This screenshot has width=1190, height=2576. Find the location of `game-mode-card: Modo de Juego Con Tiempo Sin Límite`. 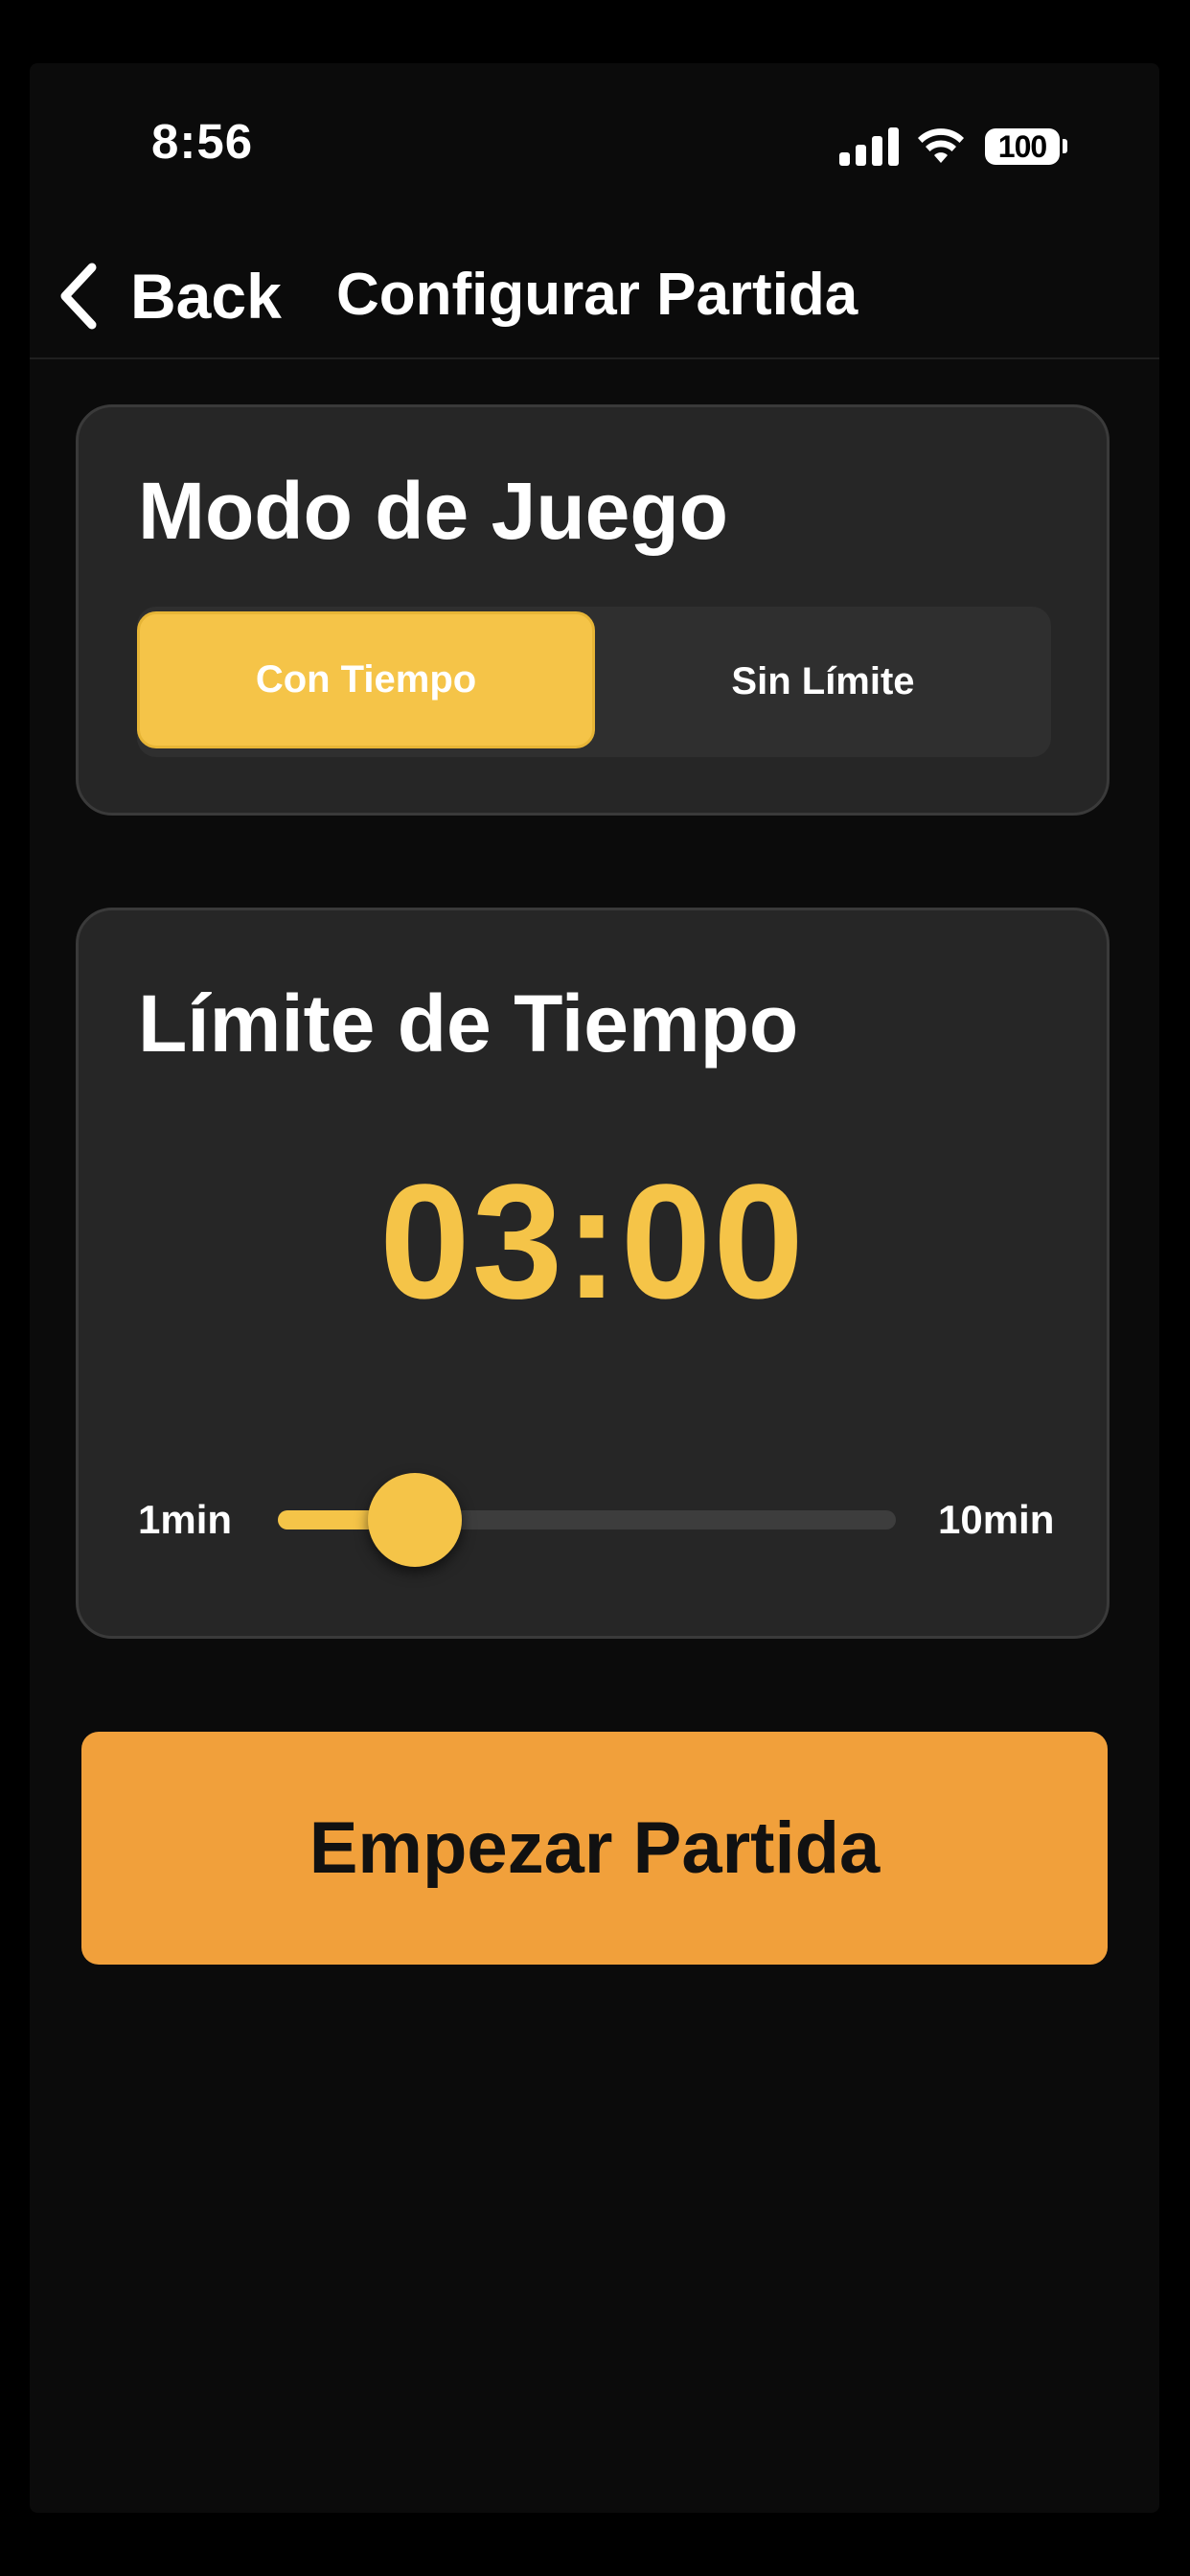

game-mode-card: Modo de Juego Con Tiempo Sin Límite is located at coordinates (593, 610).